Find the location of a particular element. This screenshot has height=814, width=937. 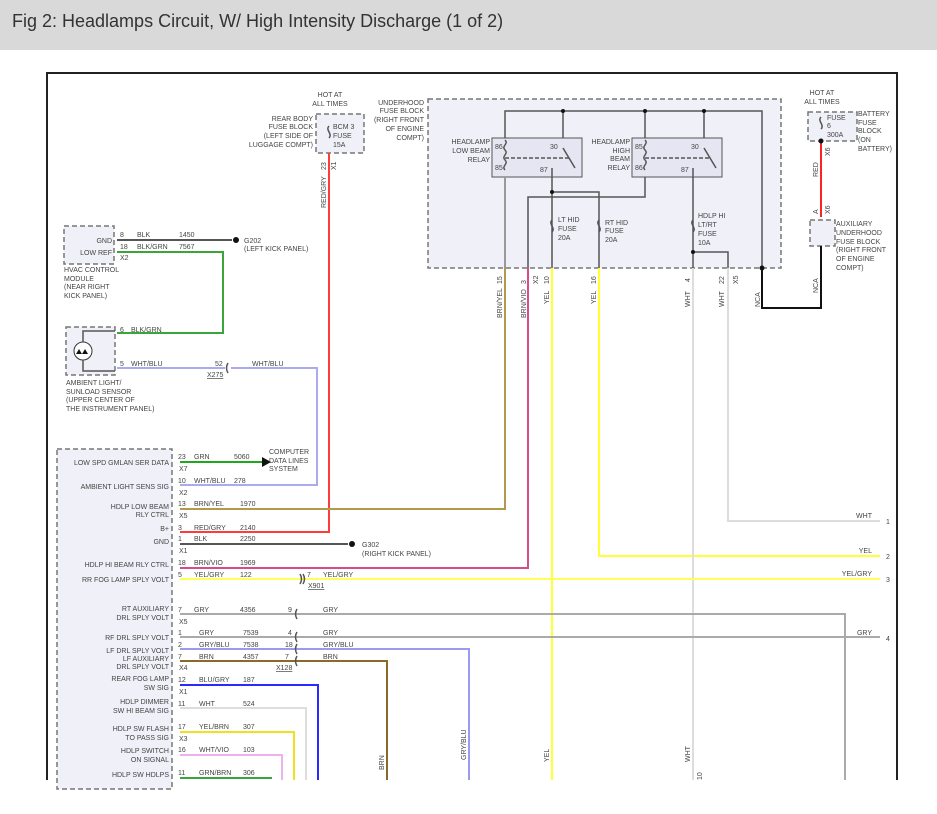

svg-text: 278 is located at coordinates (240, 481).